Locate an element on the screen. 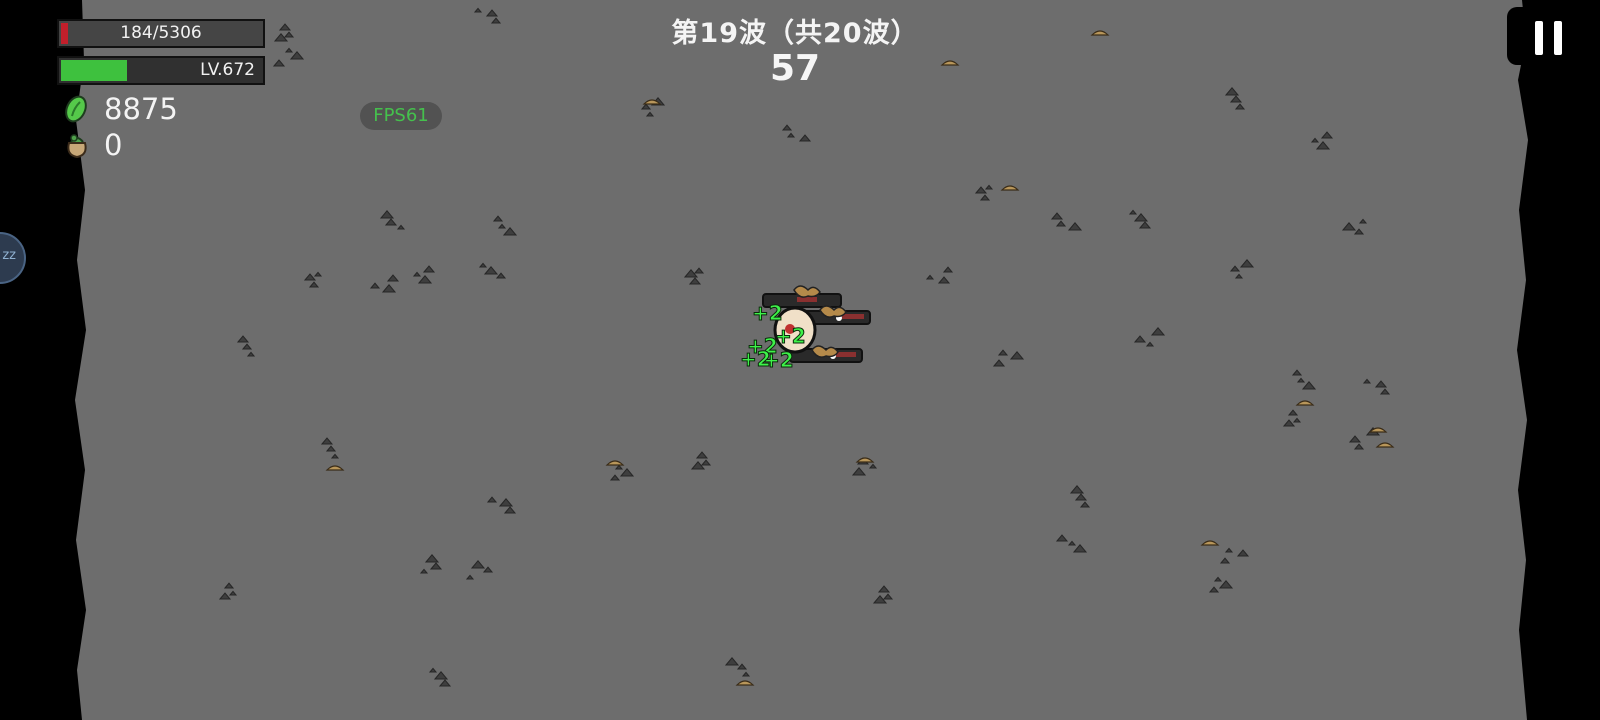 This screenshot has height=720, width=1600. pause-button is located at coordinates (1546, 36).